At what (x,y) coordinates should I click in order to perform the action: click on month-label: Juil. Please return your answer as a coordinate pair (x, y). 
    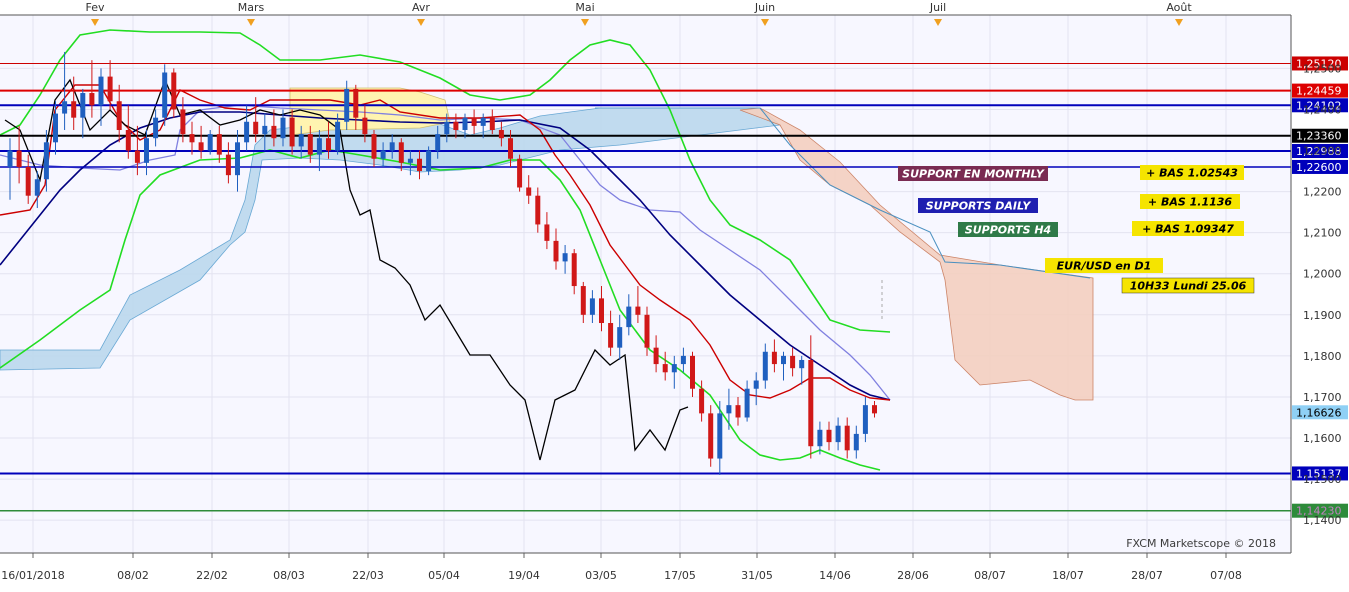
    Looking at the image, I should click on (937, 7).